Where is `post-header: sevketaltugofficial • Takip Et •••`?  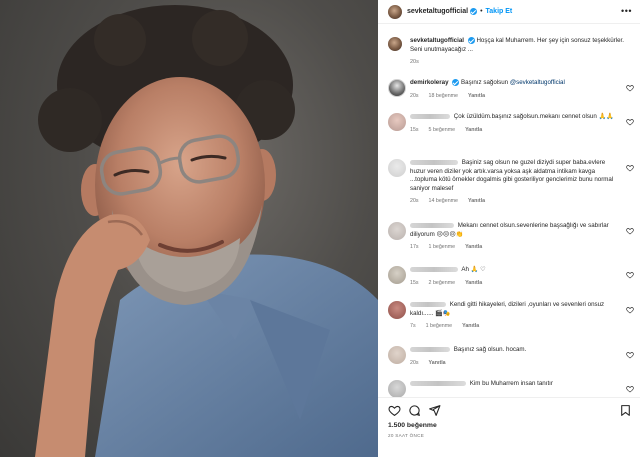
post-header: sevketaltugofficial • Takip Et ••• is located at coordinates (509, 12).